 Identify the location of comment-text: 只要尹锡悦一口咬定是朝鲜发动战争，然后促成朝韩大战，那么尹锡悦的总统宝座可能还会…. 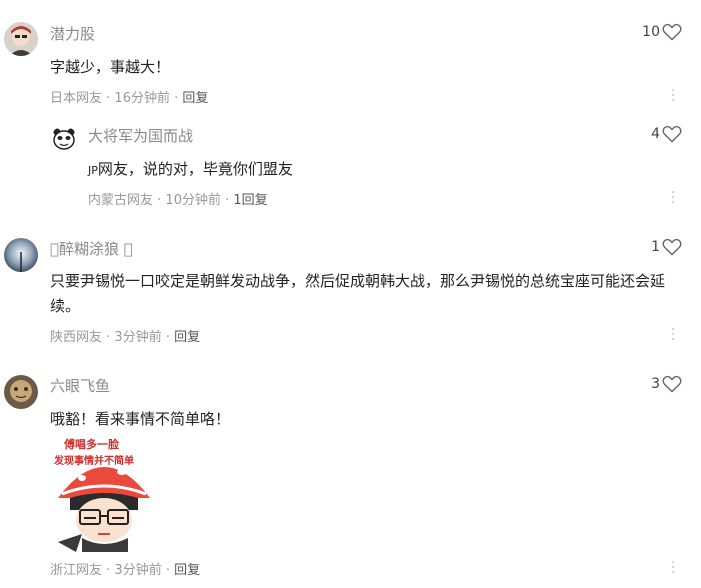
(358, 293).